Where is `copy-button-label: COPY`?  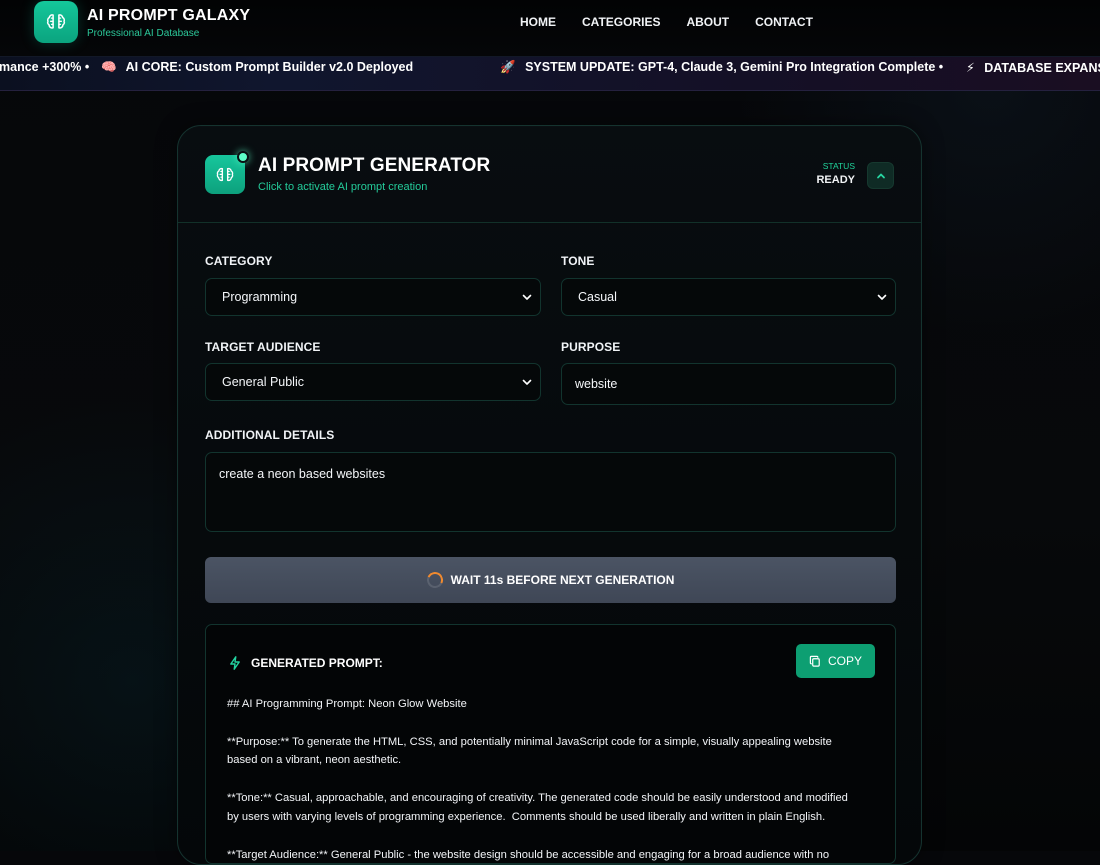 copy-button-label: COPY is located at coordinates (844, 661).